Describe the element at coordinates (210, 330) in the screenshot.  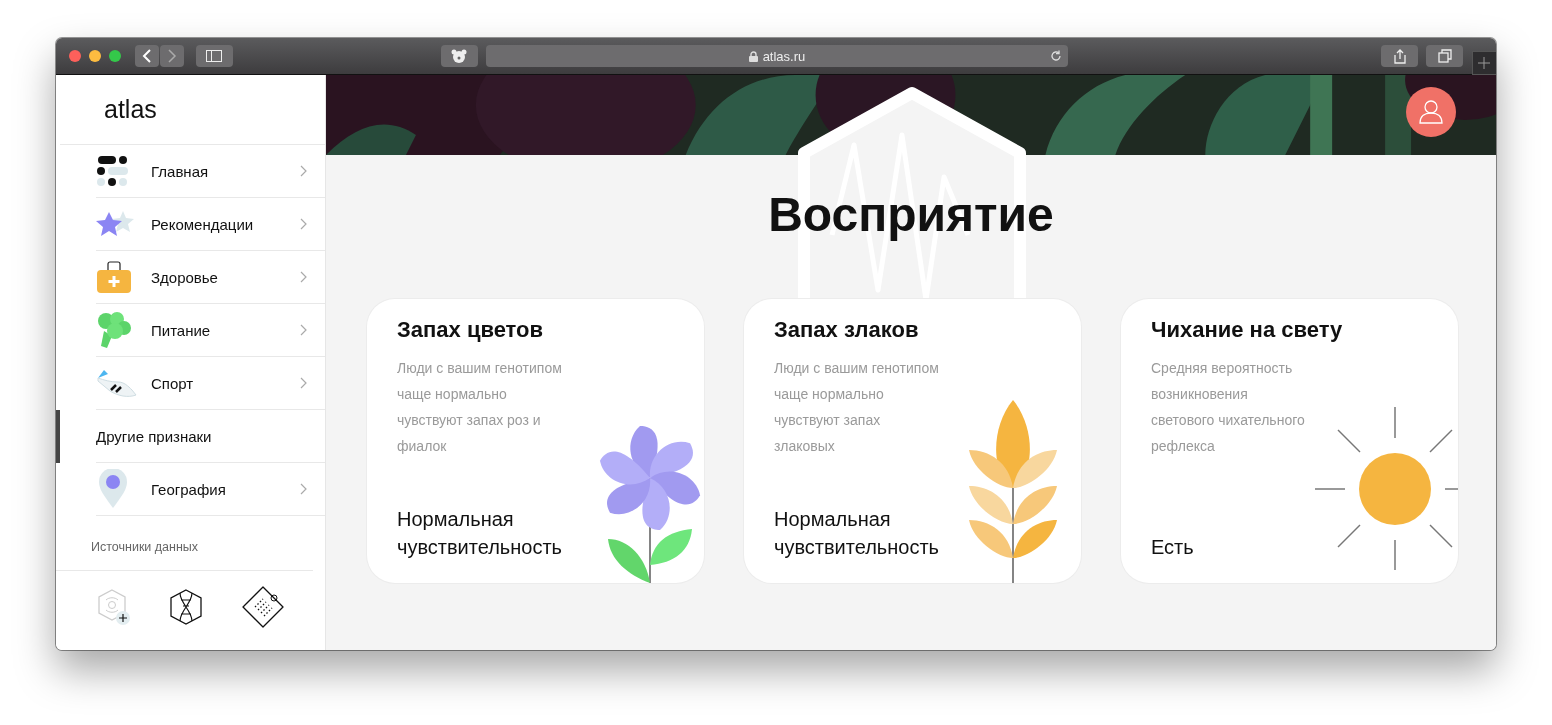
I see `sidebar-item: Питание` at that location.